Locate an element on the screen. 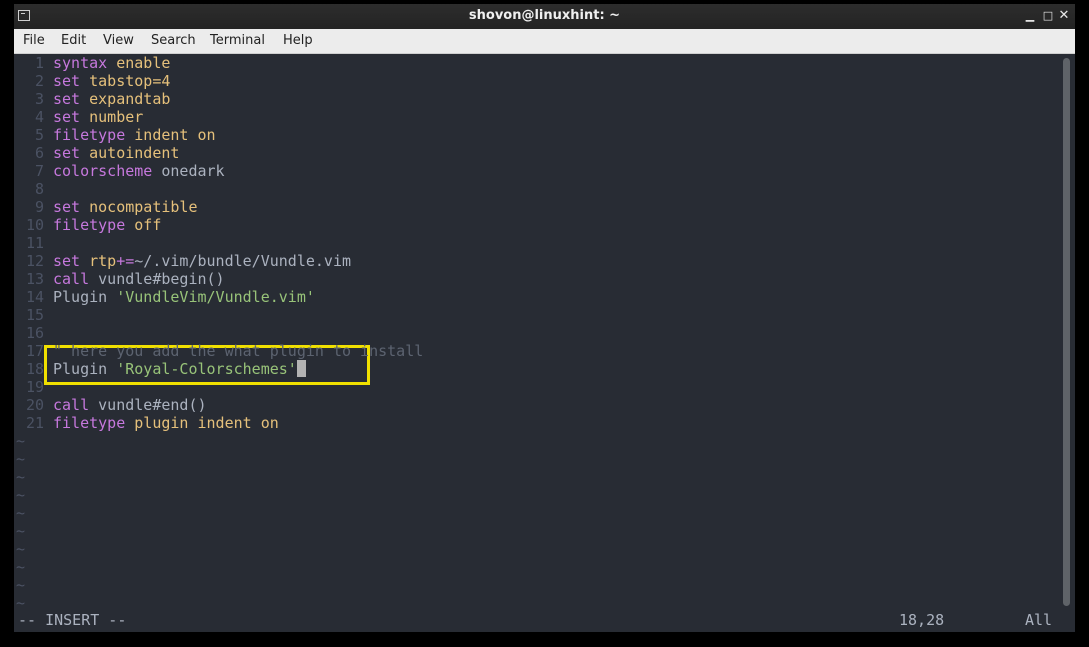 The image size is (1089, 647). line-number: 15 is located at coordinates (34, 315).